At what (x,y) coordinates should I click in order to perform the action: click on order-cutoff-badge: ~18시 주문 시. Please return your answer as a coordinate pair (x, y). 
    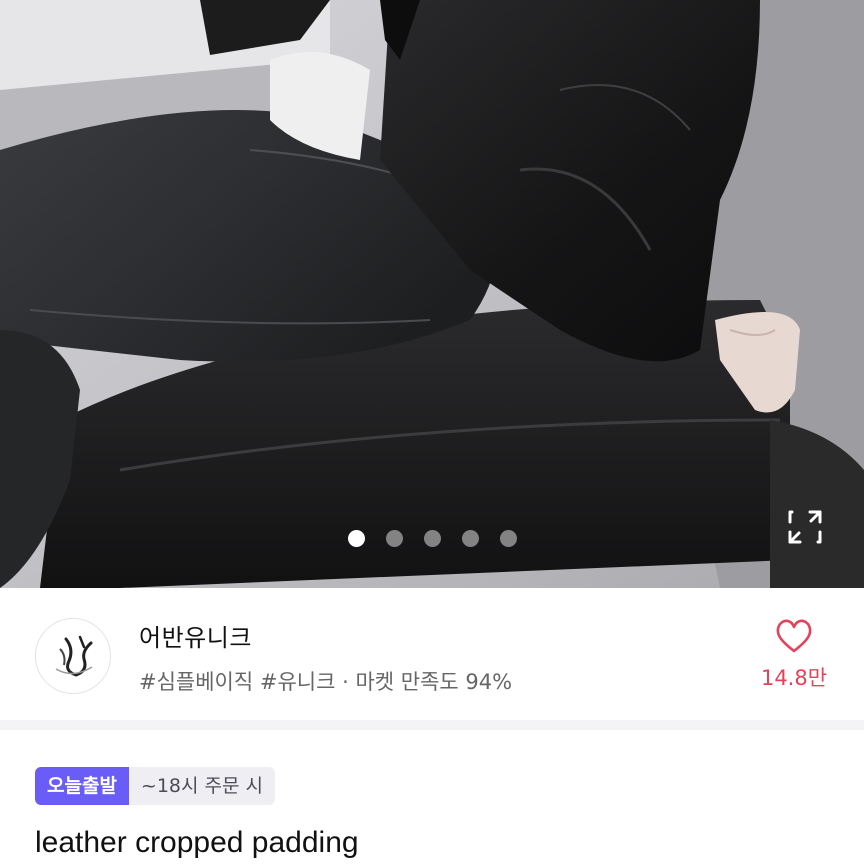
    Looking at the image, I should click on (202, 786).